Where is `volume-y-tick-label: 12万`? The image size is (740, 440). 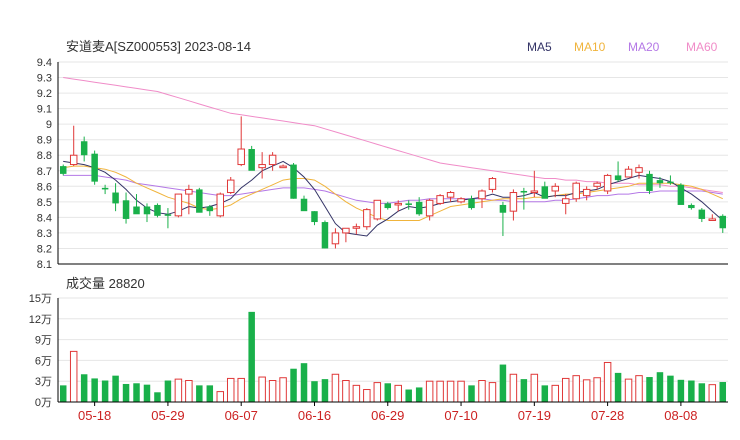 volume-y-tick-label: 12万 is located at coordinates (40, 320).